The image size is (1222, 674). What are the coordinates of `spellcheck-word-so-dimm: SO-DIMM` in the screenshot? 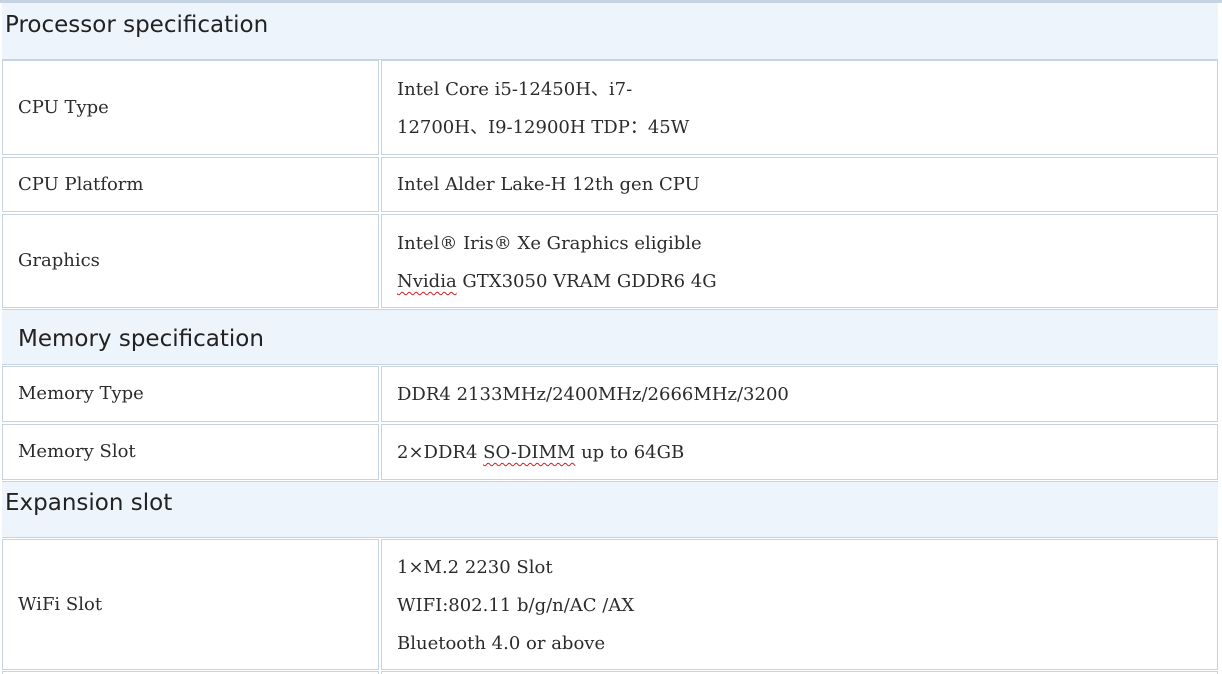 It's located at (529, 452).